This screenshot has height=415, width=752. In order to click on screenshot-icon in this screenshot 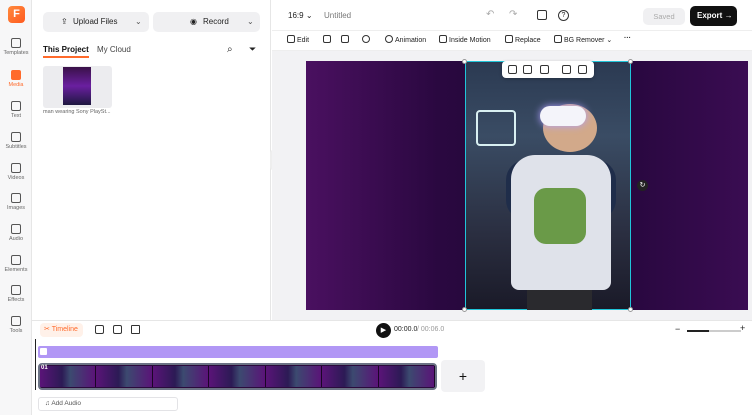, I will do `click(542, 15)`.